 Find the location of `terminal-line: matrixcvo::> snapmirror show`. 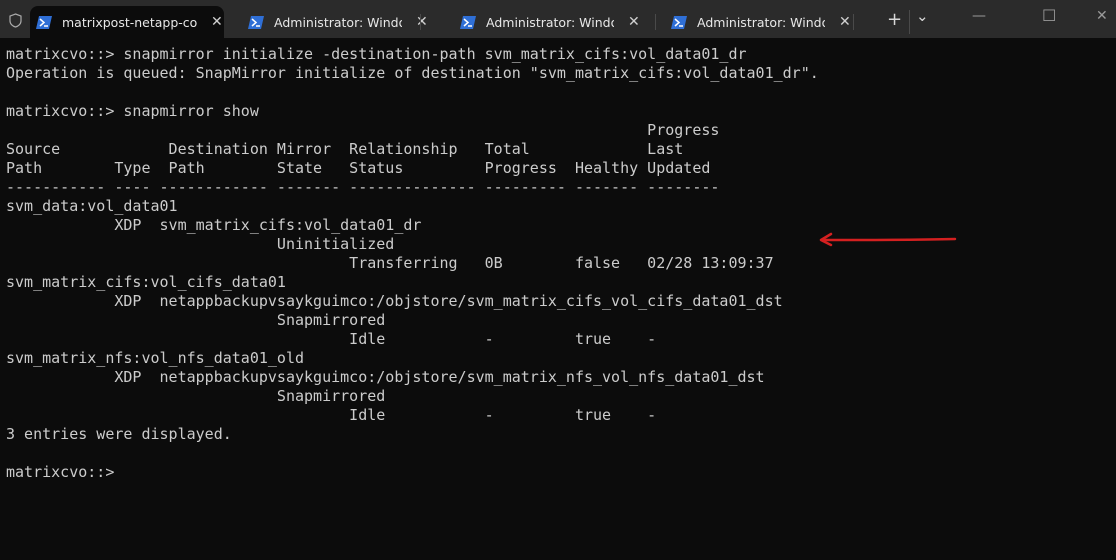

terminal-line: matrixcvo::> snapmirror show is located at coordinates (132, 111).